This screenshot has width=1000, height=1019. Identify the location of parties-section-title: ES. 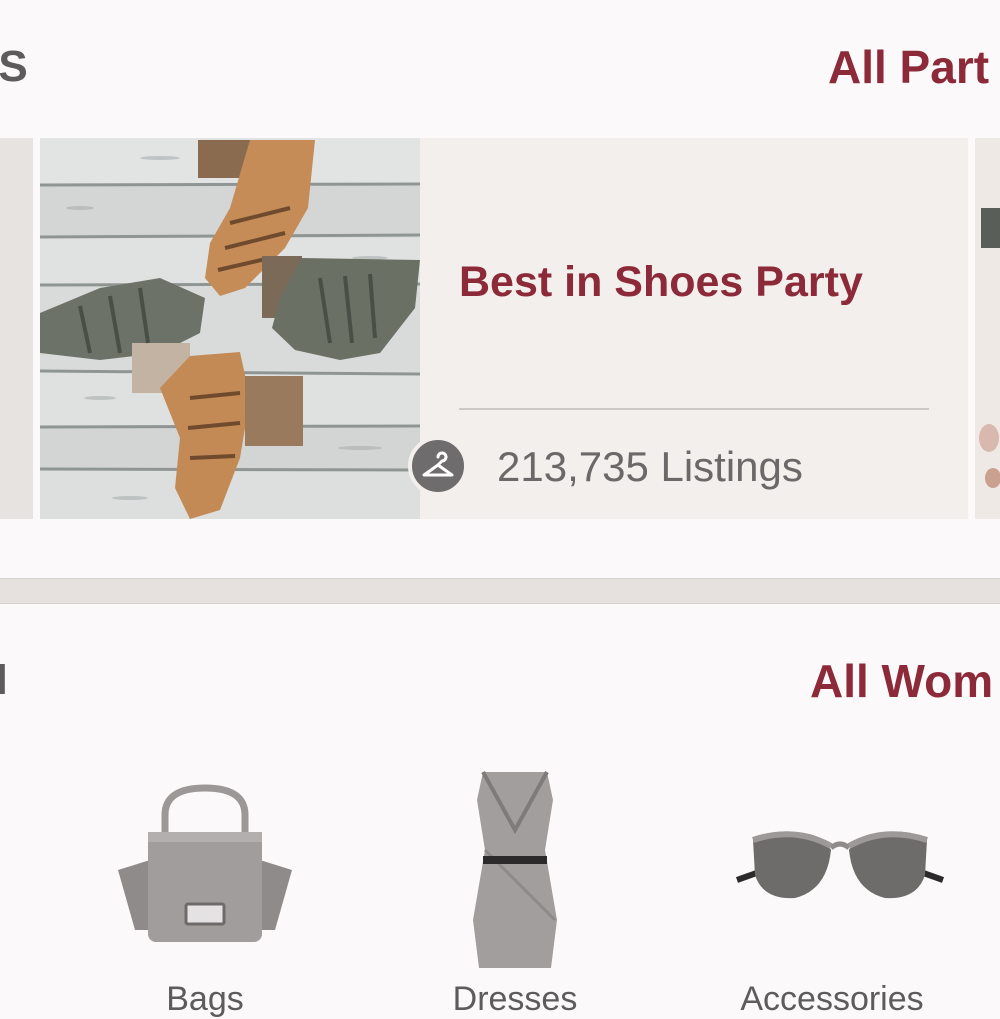
(14, 66).